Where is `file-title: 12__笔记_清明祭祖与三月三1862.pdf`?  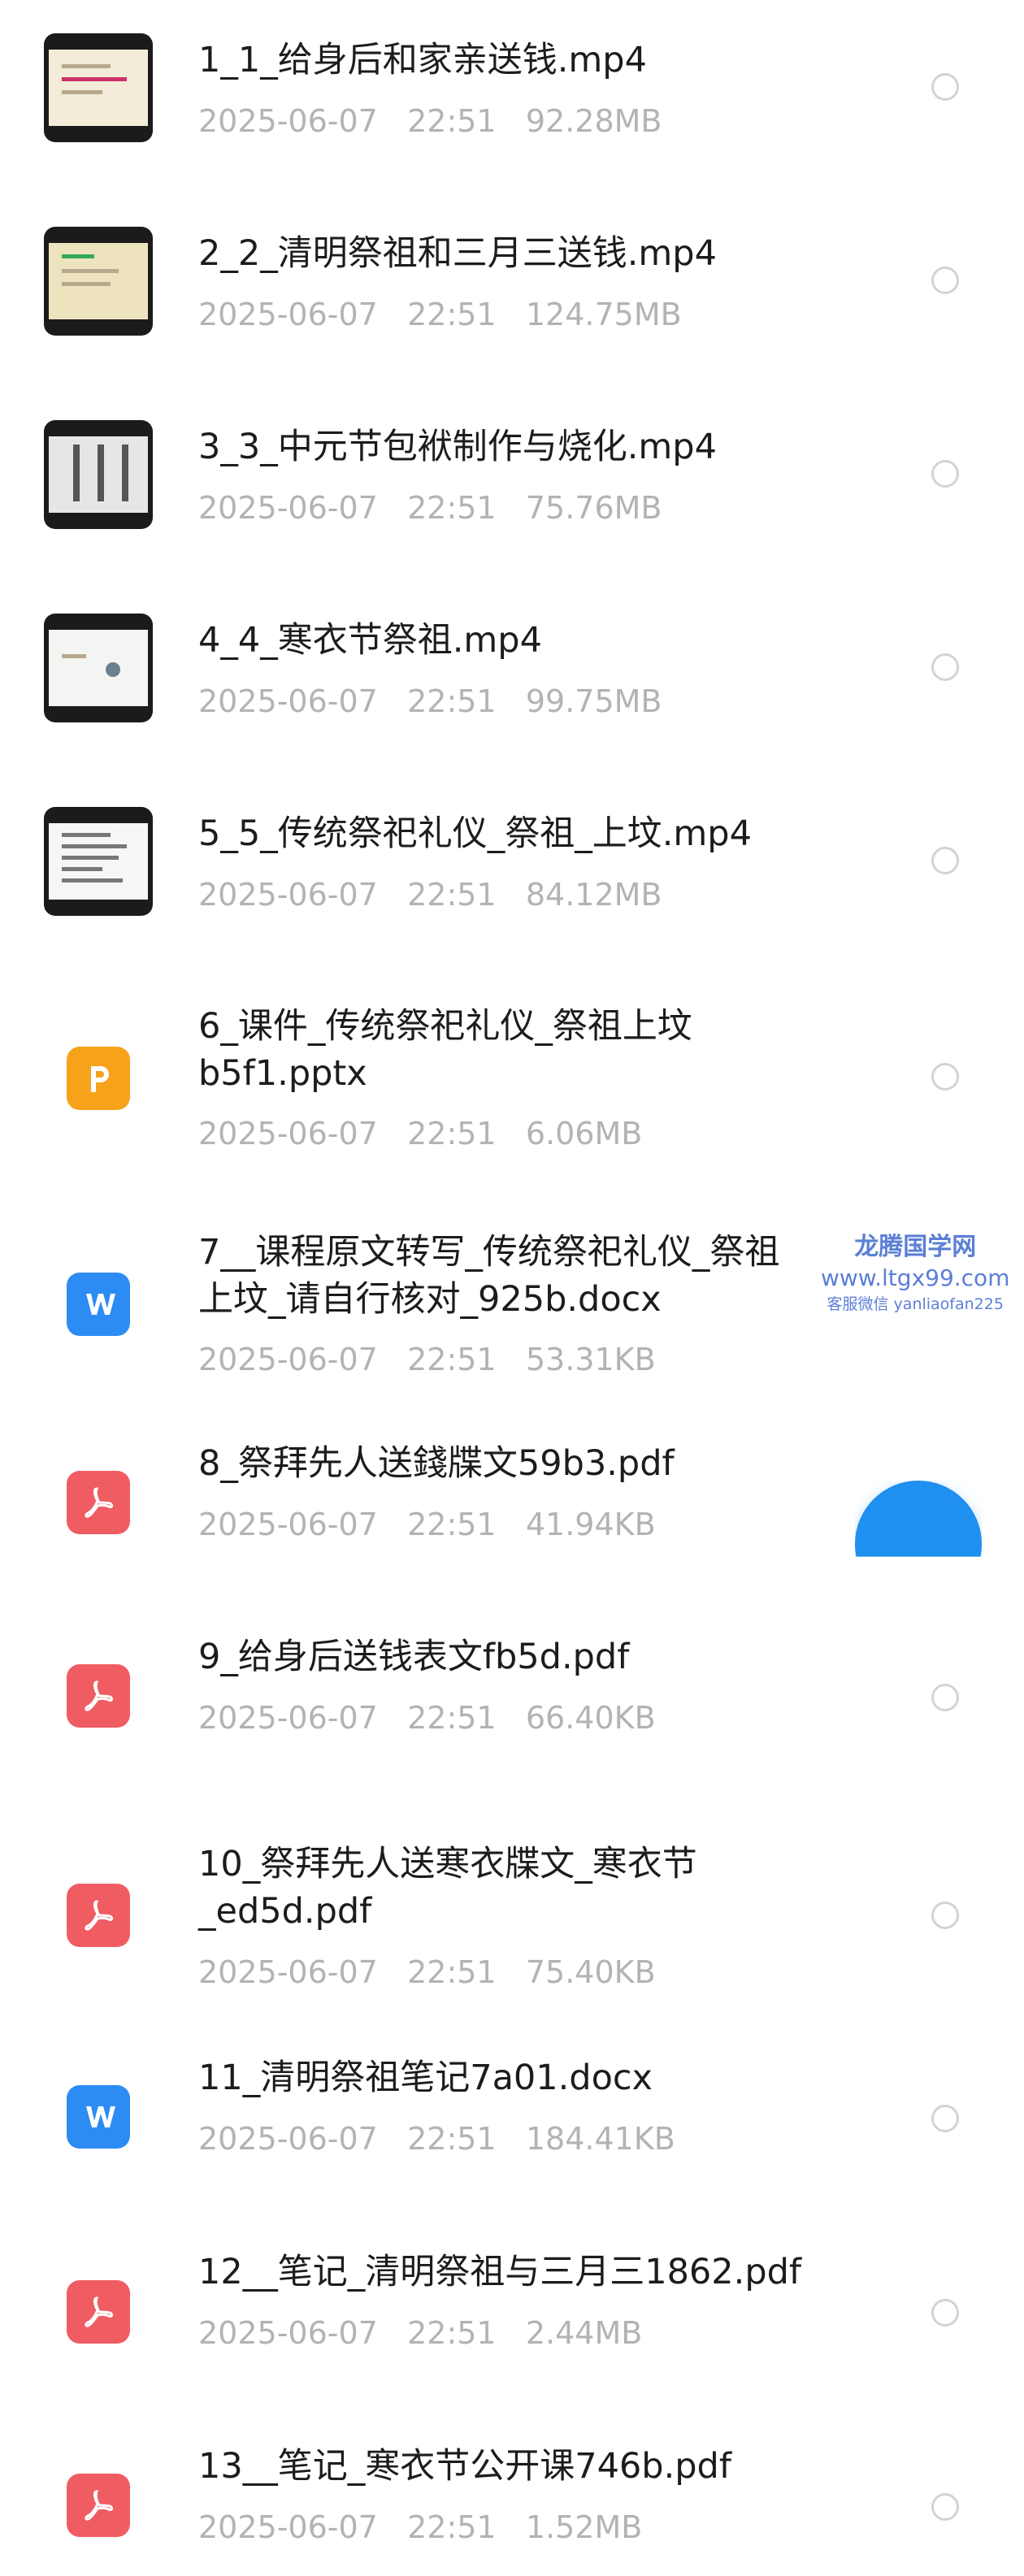
file-title: 12__笔记_清明祭祖与三月三1862.pdf is located at coordinates (500, 2272).